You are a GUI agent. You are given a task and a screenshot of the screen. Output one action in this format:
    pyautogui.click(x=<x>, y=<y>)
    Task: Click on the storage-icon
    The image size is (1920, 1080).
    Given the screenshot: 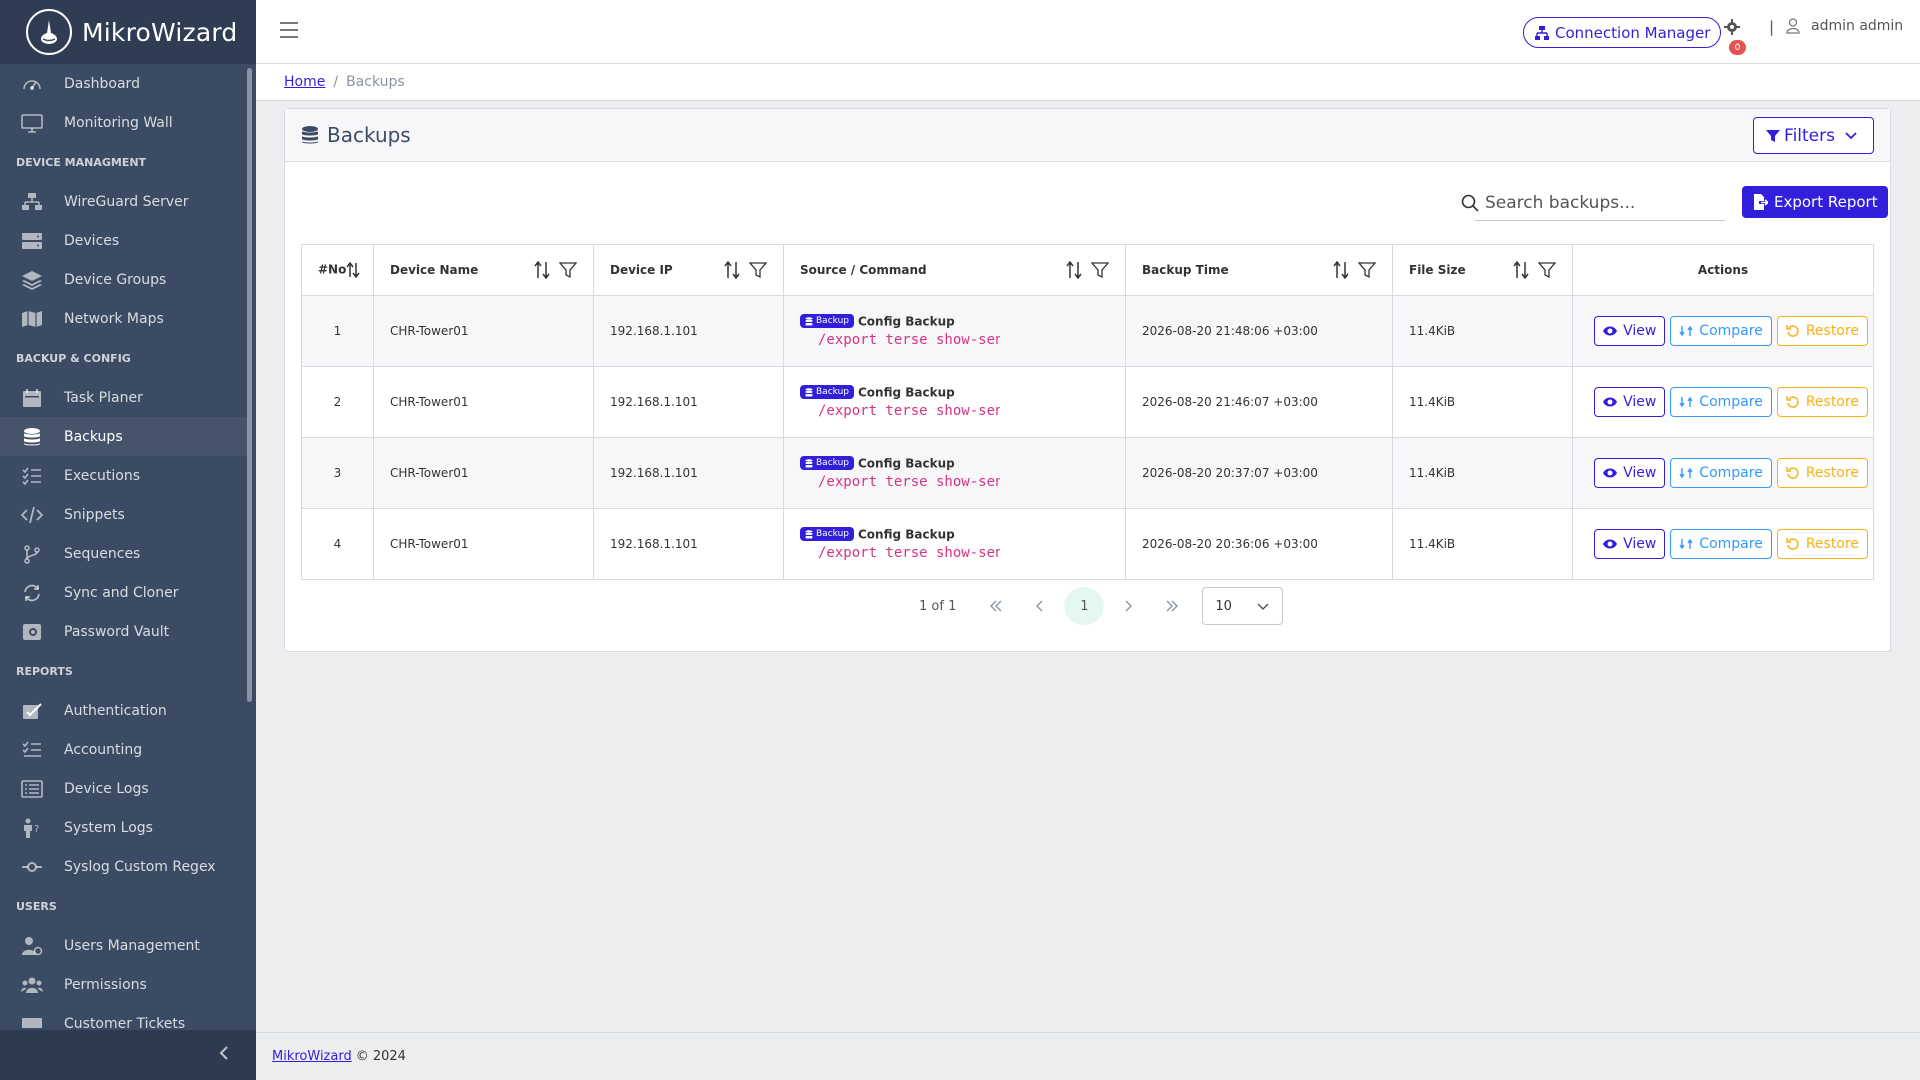 What is the action you would take?
    pyautogui.click(x=32, y=241)
    